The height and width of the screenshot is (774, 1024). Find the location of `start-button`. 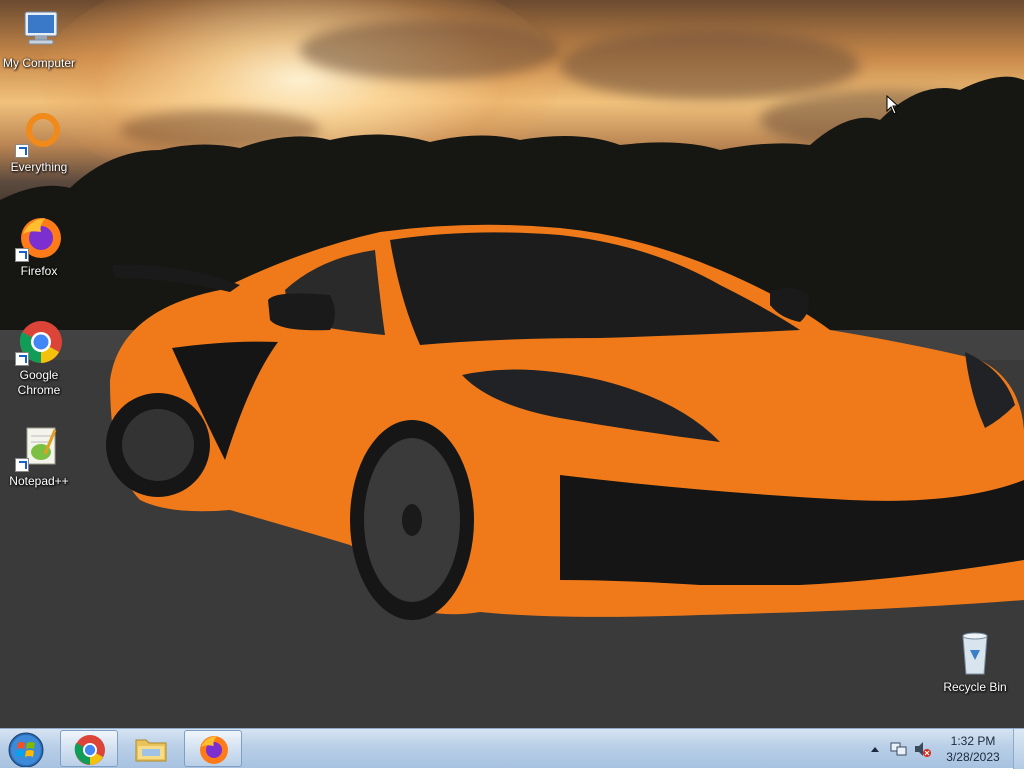

start-button is located at coordinates (26, 749).